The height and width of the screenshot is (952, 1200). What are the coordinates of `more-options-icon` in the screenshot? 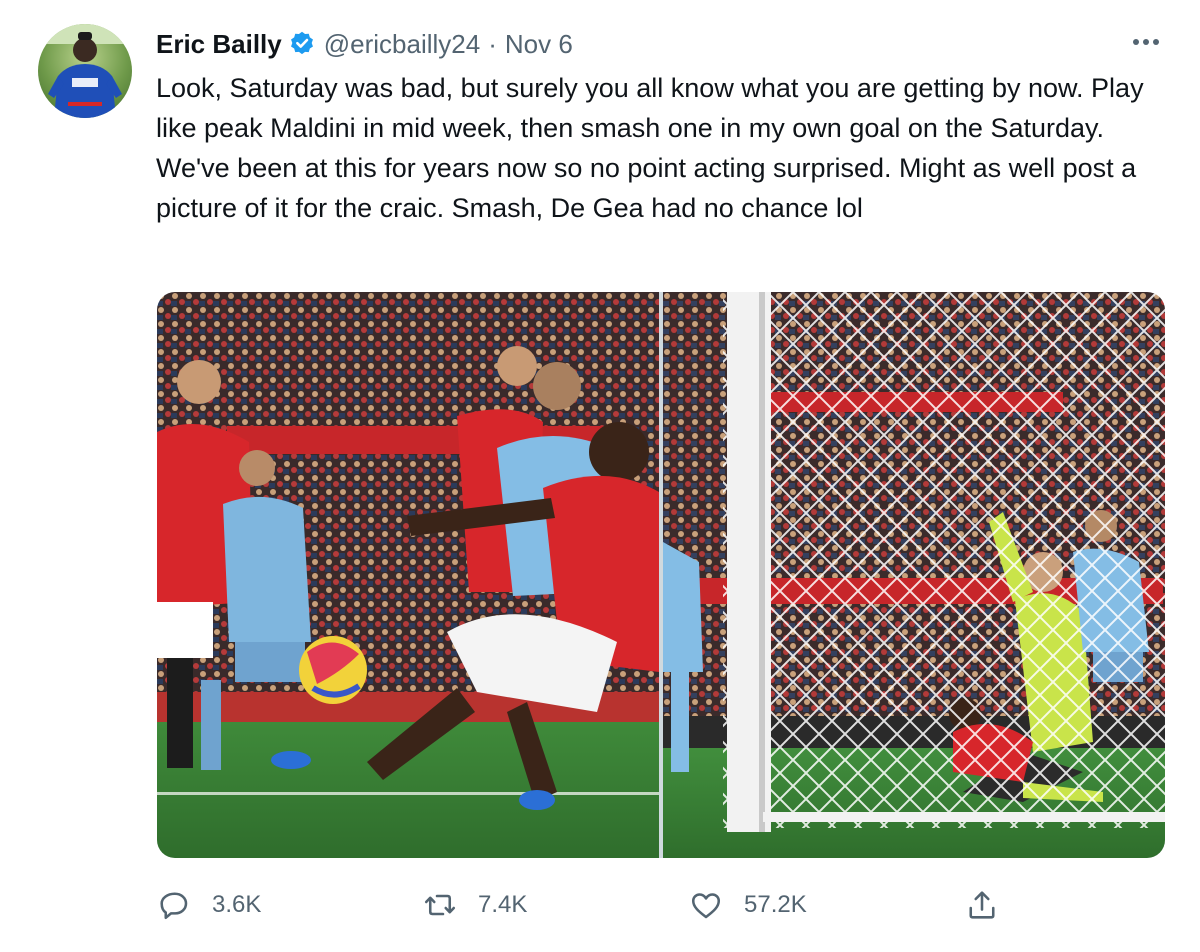 It's located at (1146, 42).